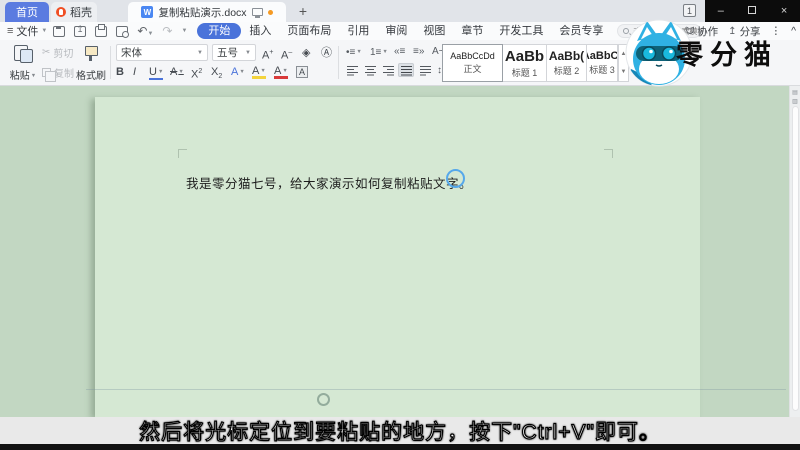  What do you see at coordinates (238, 72) in the screenshot?
I see `text-effects-button: A▼` at bounding box center [238, 72].